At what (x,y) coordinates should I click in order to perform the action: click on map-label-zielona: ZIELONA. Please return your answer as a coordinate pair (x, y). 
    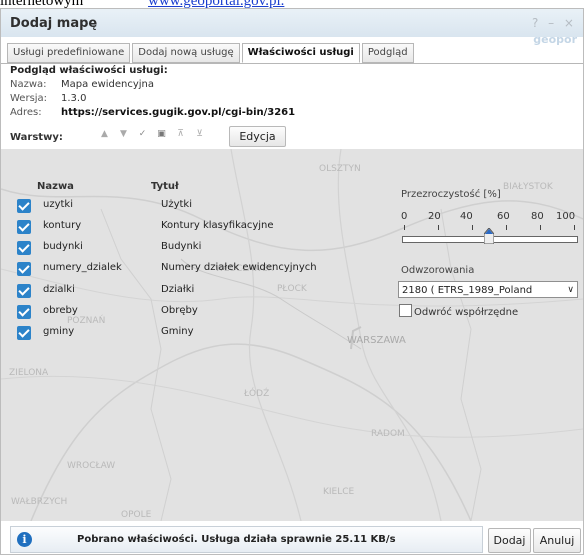
    Looking at the image, I should click on (29, 373).